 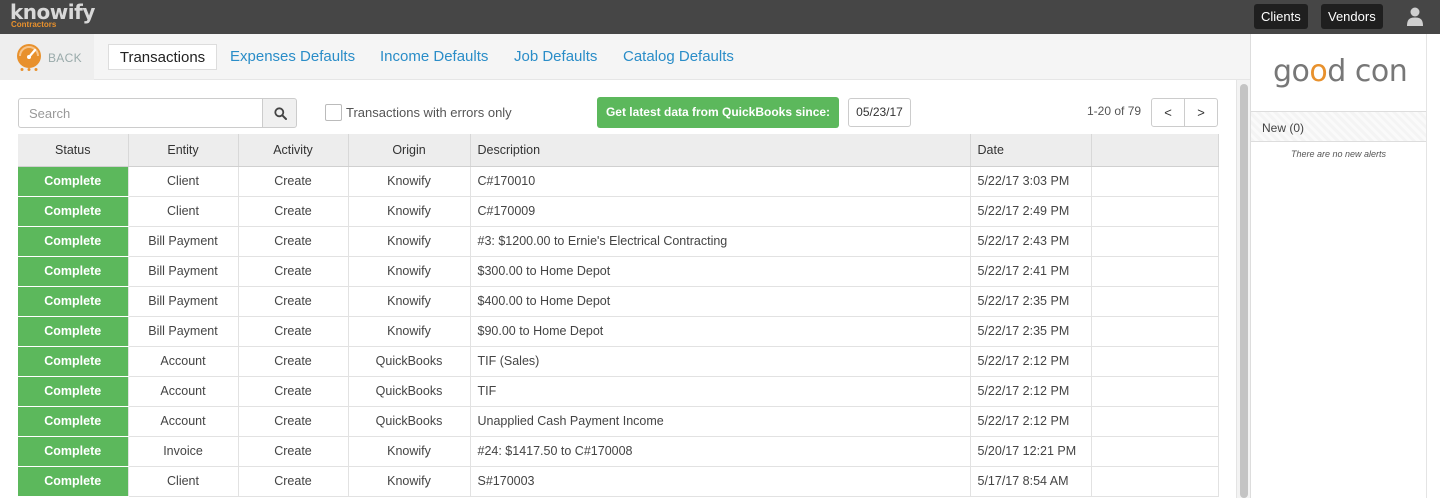 I want to click on alerts-new-label: New (0), so click(x=1283, y=128).